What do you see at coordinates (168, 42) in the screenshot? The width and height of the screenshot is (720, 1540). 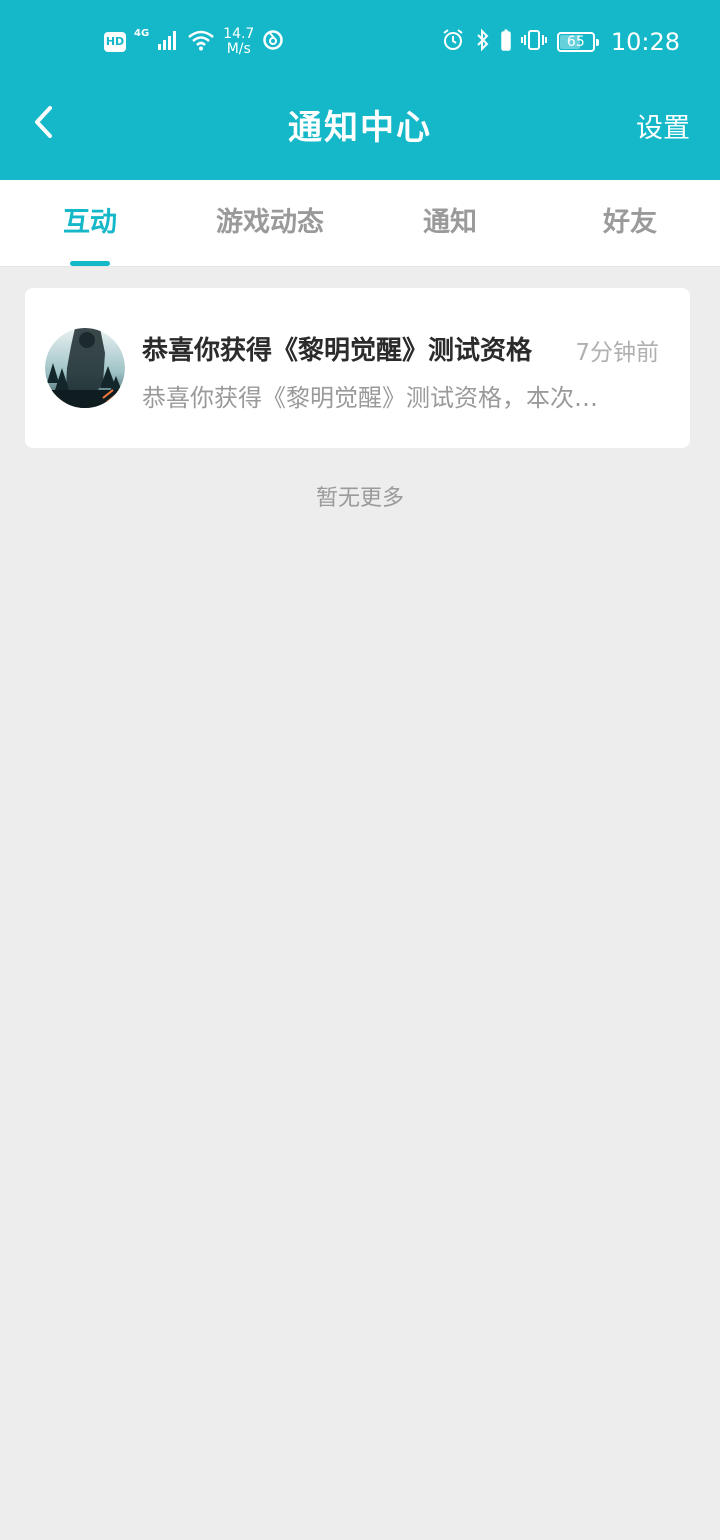 I see `cell-signal-icon` at bounding box center [168, 42].